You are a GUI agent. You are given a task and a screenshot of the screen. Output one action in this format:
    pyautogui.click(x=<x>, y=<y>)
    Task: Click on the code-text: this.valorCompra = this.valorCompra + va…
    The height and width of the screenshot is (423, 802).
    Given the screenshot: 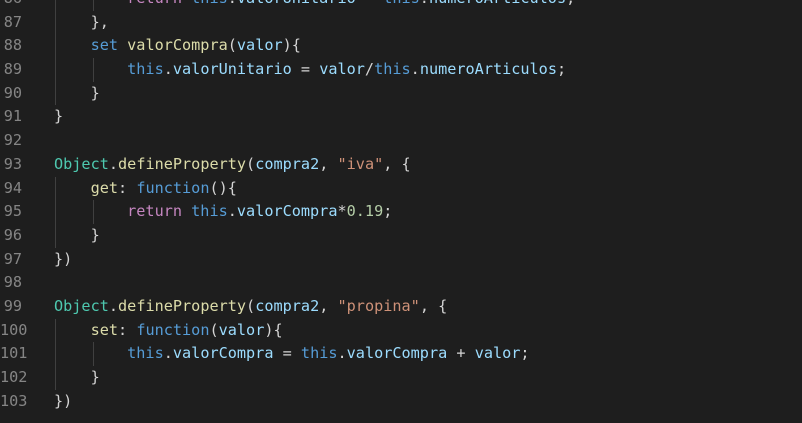 What is the action you would take?
    pyautogui.click(x=292, y=354)
    